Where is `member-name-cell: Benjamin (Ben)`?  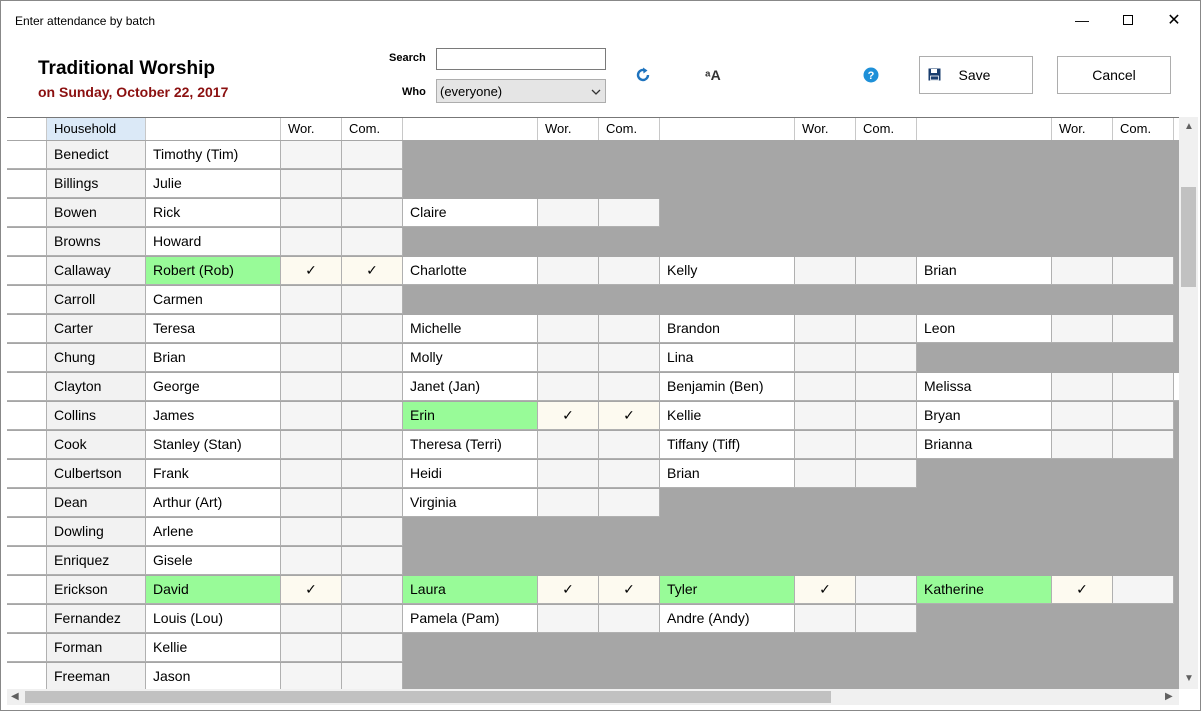
member-name-cell: Benjamin (Ben) is located at coordinates (727, 387).